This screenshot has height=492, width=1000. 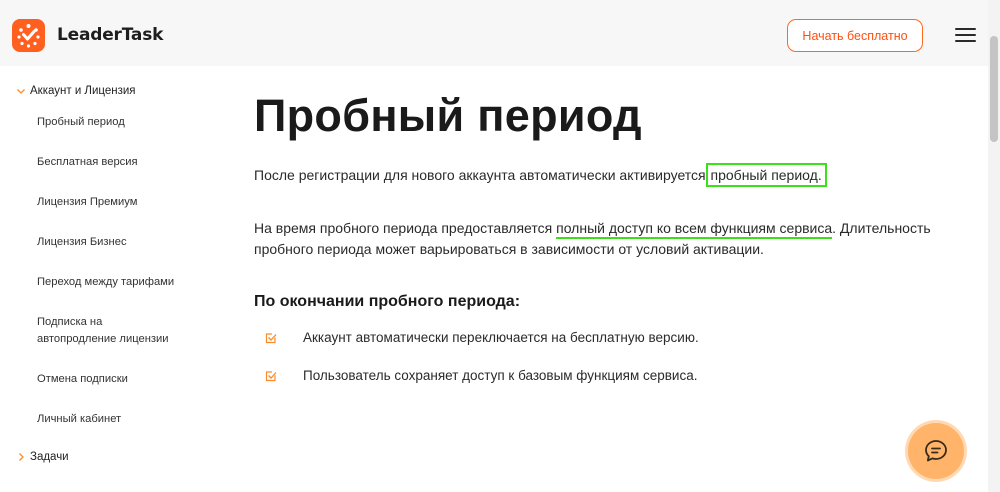 I want to click on sidebar-item-business: Лицензия Бизнес, so click(x=82, y=242).